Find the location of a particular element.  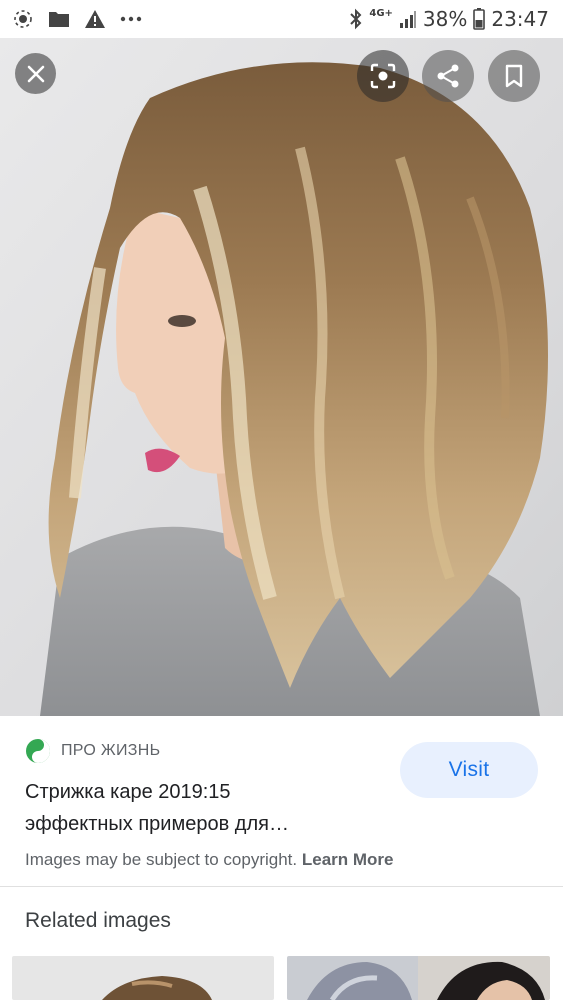

learn-more-link: Learn More is located at coordinates (348, 859).